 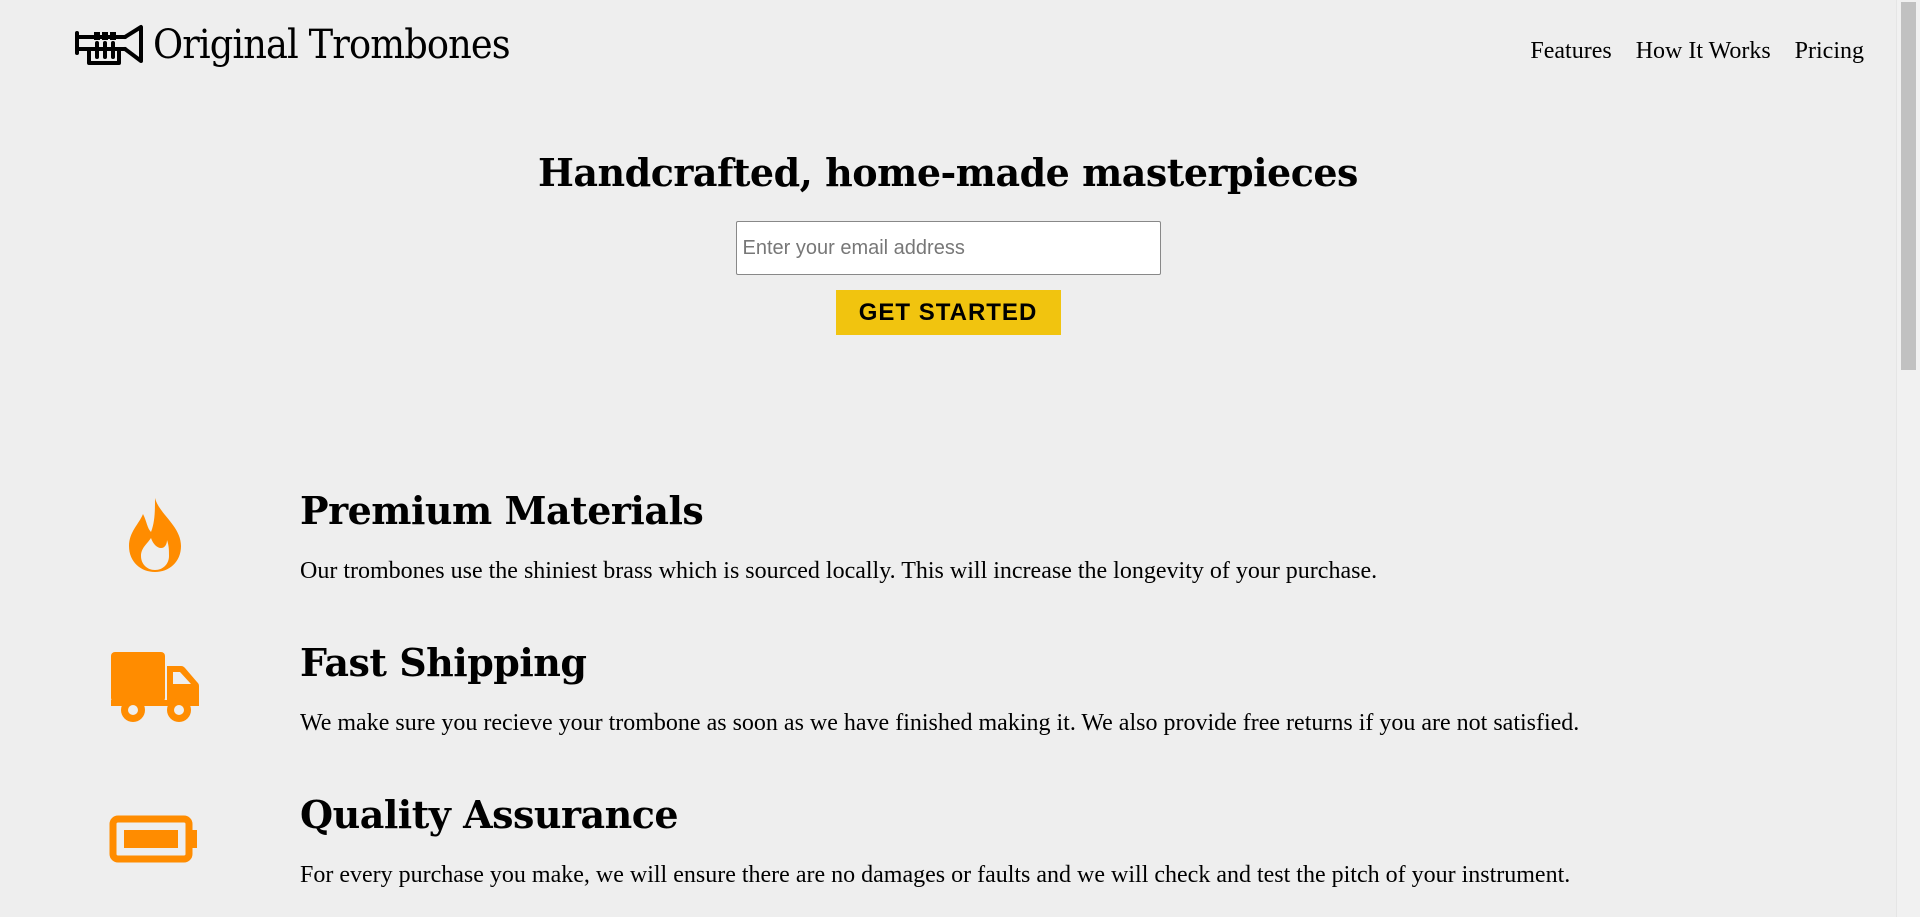 I want to click on main-nav: Features How It Works Pricing, so click(x=1697, y=51).